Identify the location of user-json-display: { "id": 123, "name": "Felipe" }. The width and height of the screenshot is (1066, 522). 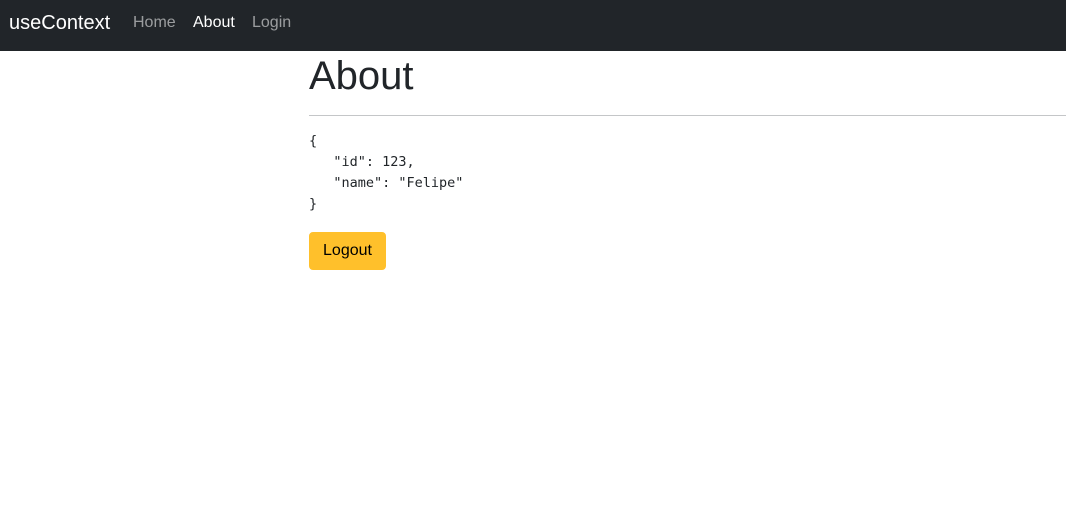
(386, 172).